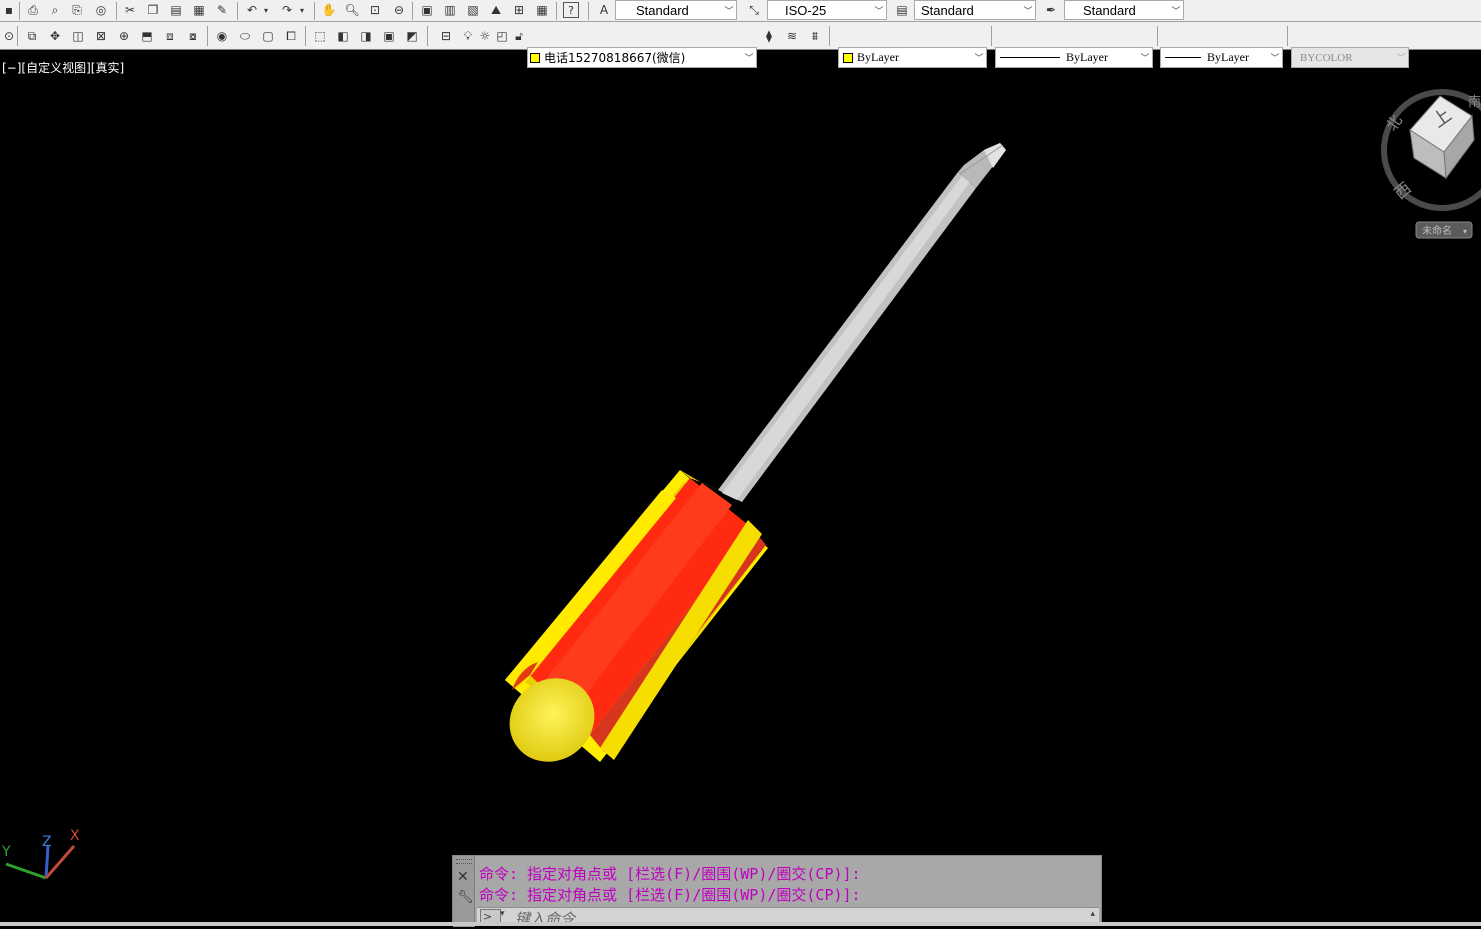 This screenshot has height=929, width=1481. Describe the element at coordinates (343, 36) in the screenshot. I see `flatshot-icon: ◧` at that location.